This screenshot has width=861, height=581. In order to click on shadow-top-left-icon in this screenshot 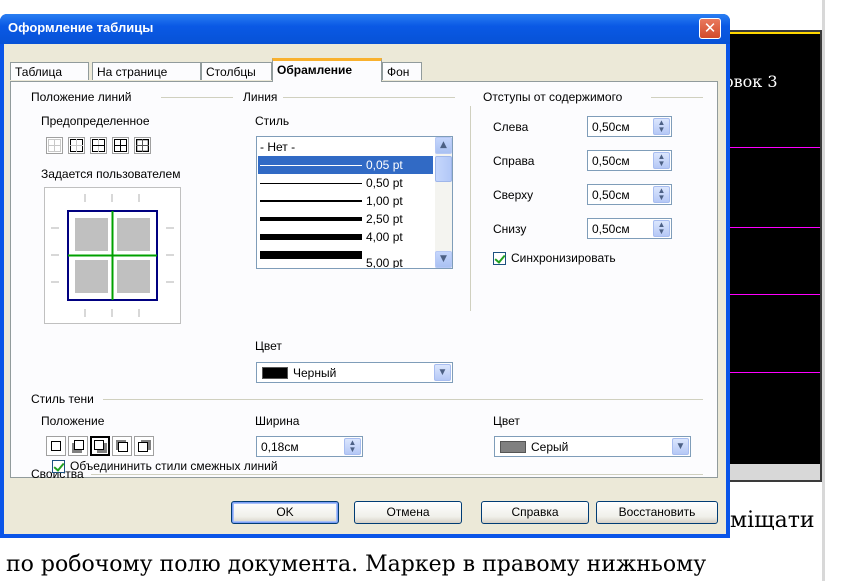, I will do `click(123, 447)`.